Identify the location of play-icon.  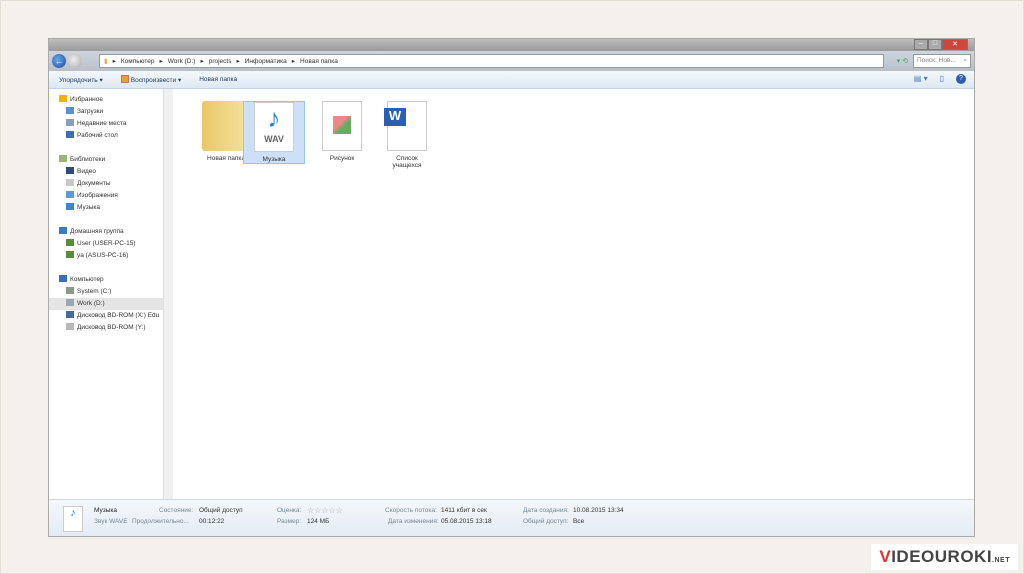
(124, 79).